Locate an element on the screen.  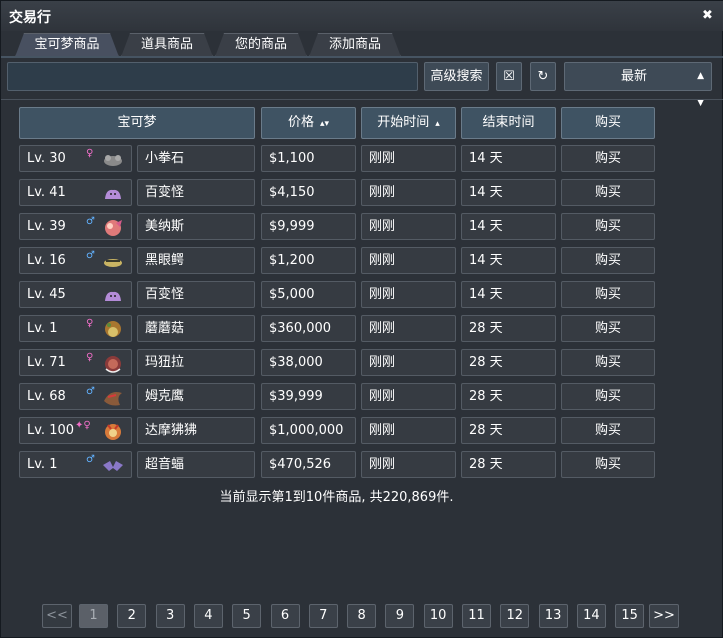
advanced-search-button: 高级搜索 is located at coordinates (456, 76).